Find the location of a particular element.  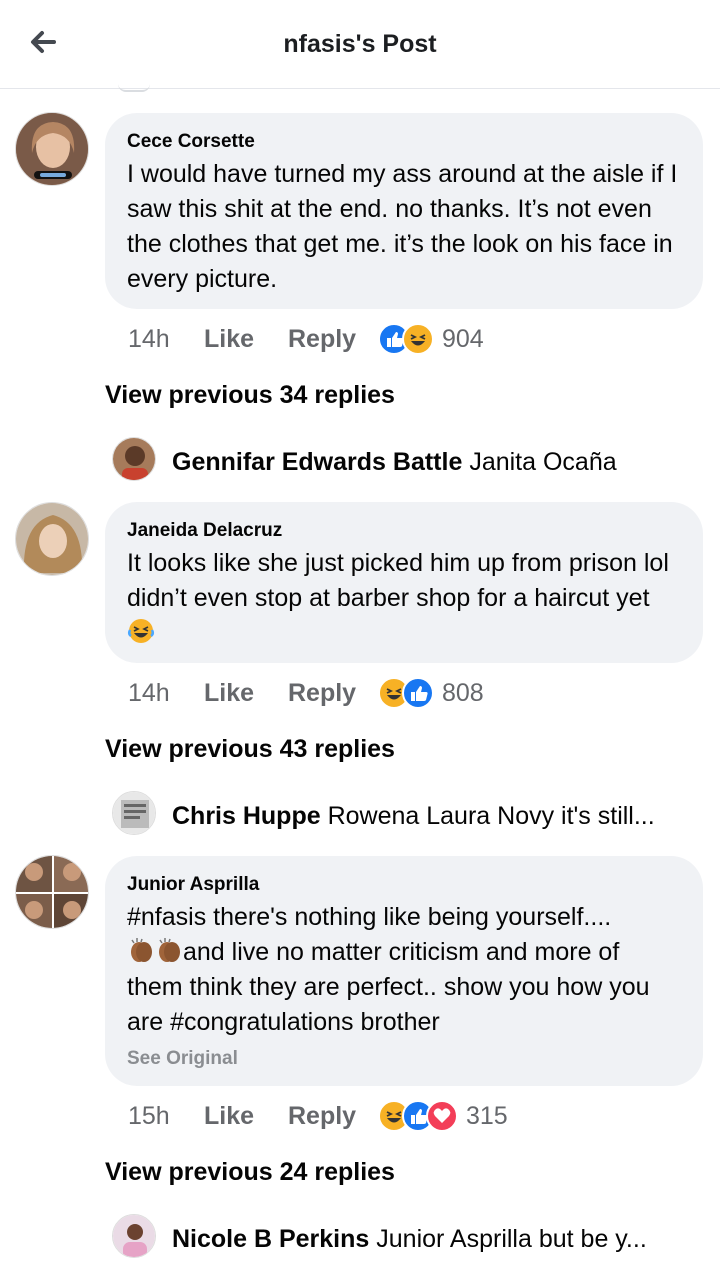

reaction-count: 315 is located at coordinates (487, 1115).